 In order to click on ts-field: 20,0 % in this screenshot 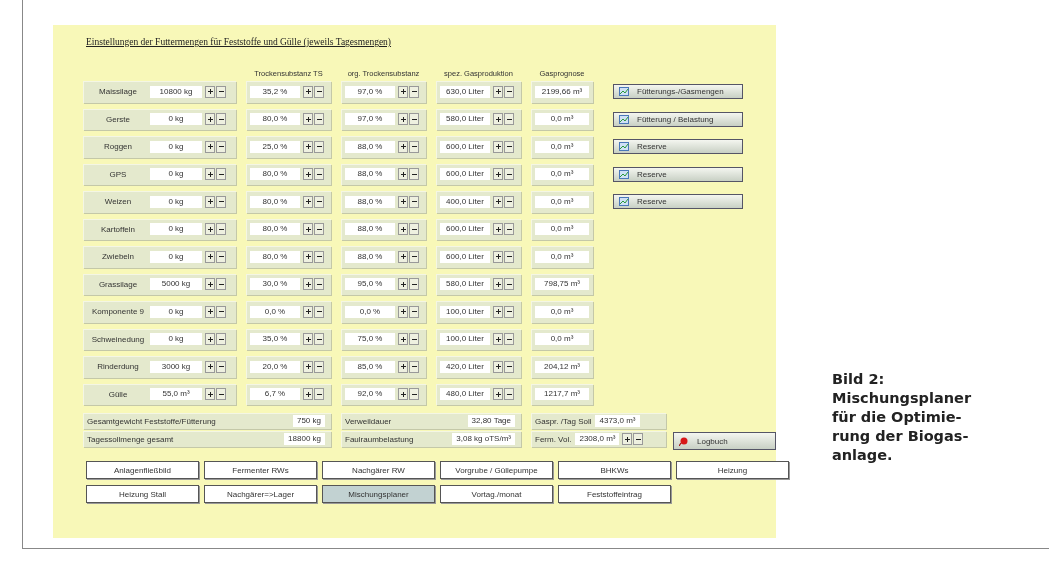, I will do `click(275, 366)`.